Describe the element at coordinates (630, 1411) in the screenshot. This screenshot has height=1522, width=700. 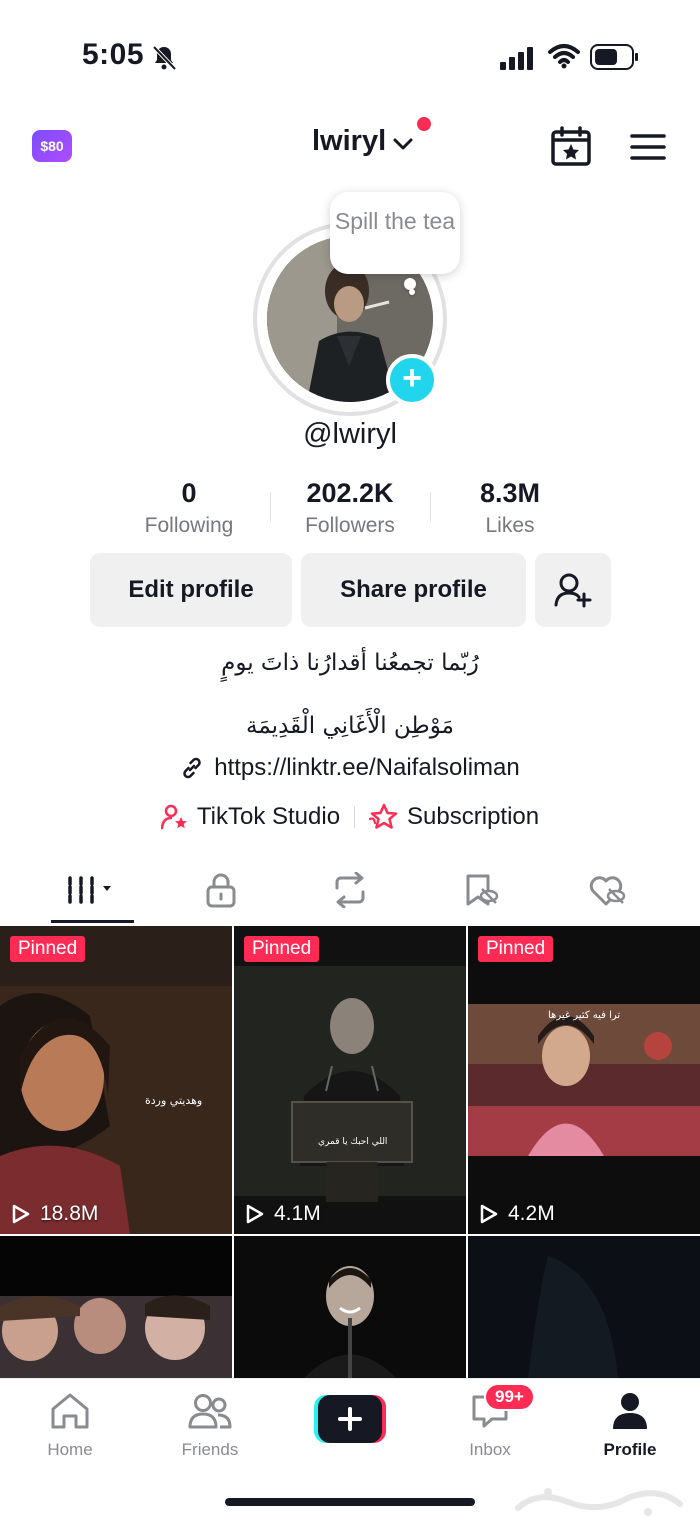
I see `profile-icon` at that location.